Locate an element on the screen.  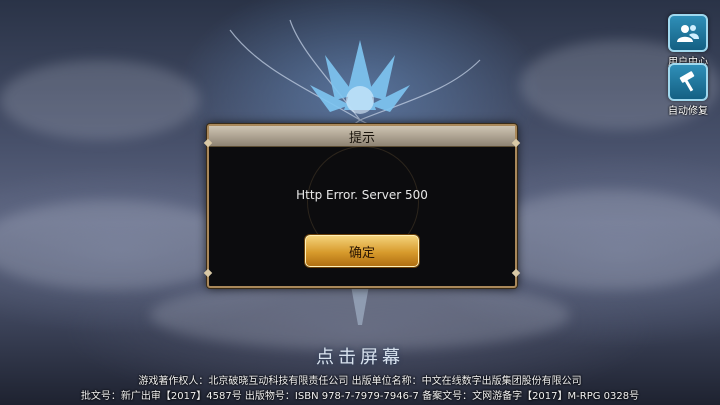
auto-repair-button: 自动修复 is located at coordinates (688, 90).